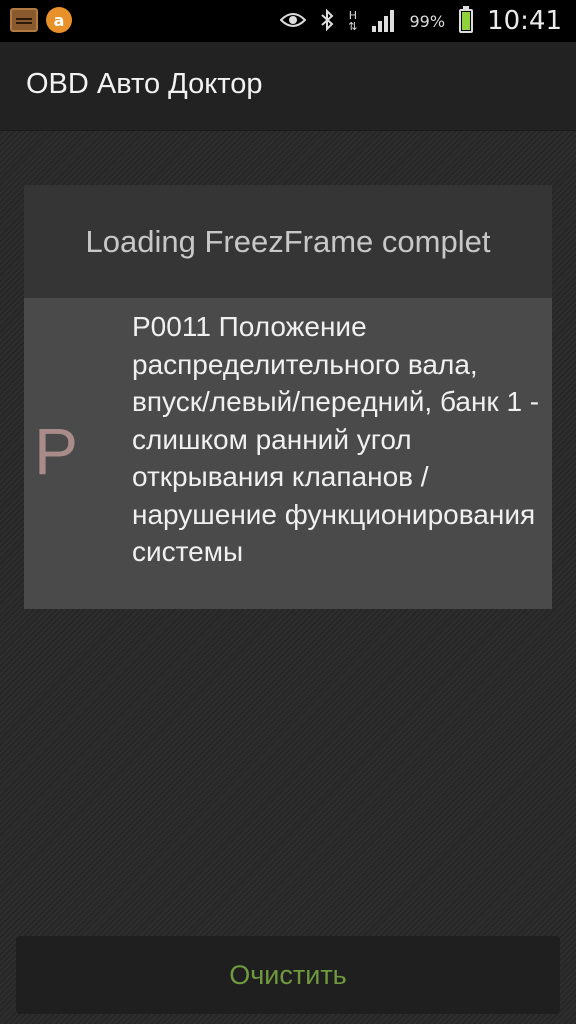 This screenshot has height=1024, width=576. Describe the element at coordinates (144, 84) in the screenshot. I see `app-title: OBD Авто Доктор` at that location.